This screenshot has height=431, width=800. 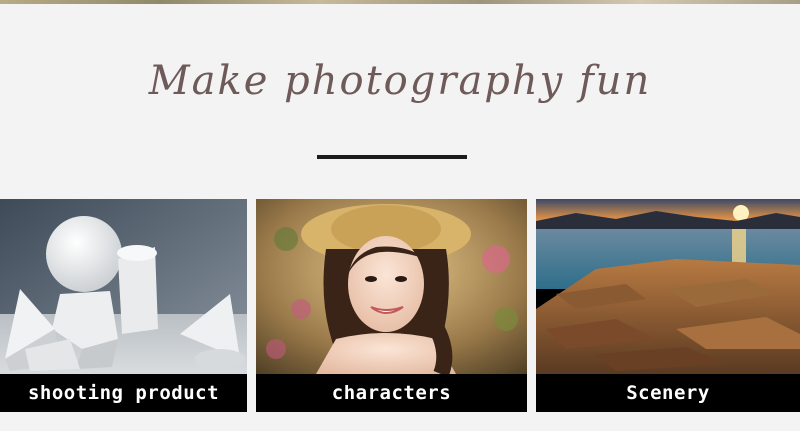 I want to click on scenery-photo, so click(x=668, y=286).